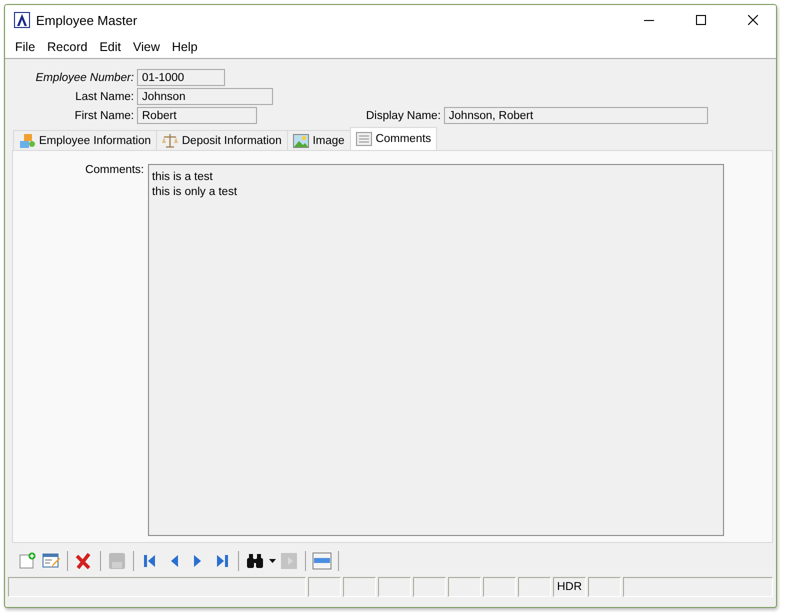  I want to click on previous-record-icon, so click(174, 561).